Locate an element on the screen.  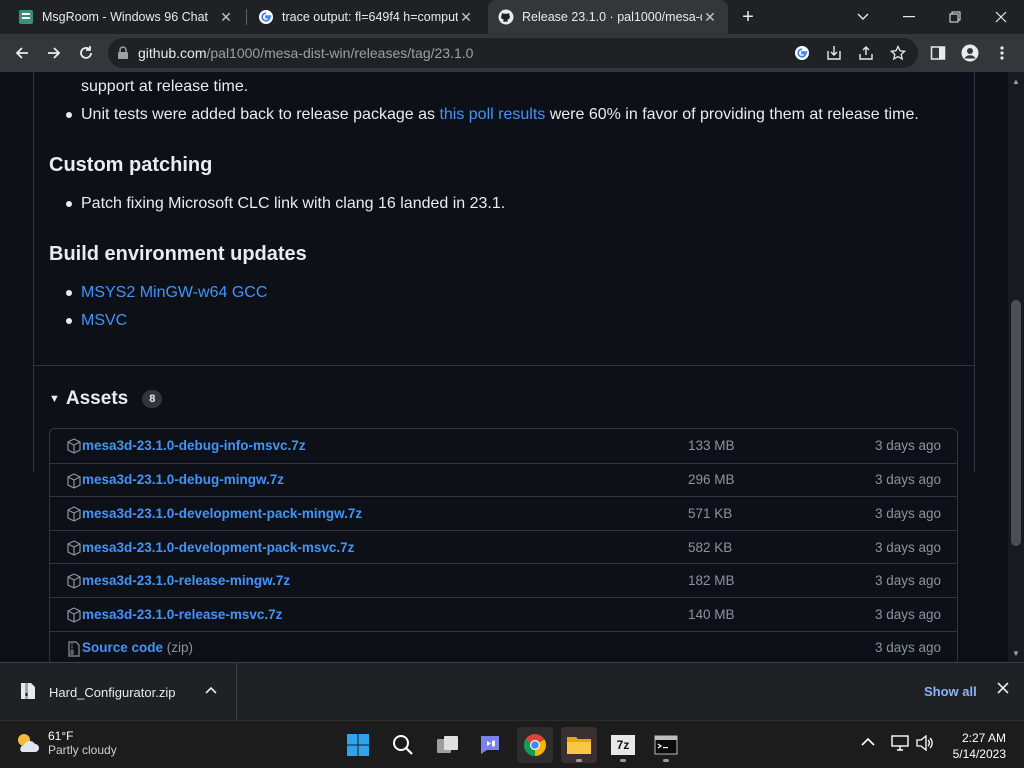
terminal-icon is located at coordinates (666, 745).